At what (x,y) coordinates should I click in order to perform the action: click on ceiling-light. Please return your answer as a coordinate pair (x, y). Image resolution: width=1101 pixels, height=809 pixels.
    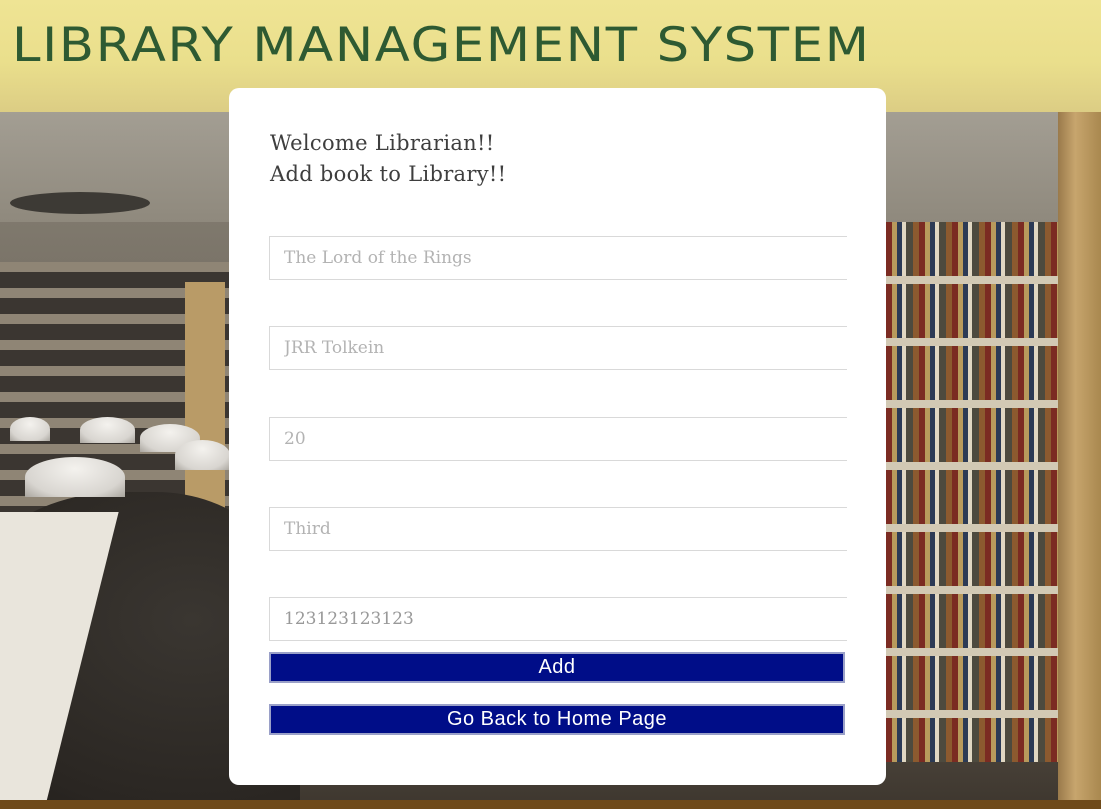
    Looking at the image, I should click on (80, 203).